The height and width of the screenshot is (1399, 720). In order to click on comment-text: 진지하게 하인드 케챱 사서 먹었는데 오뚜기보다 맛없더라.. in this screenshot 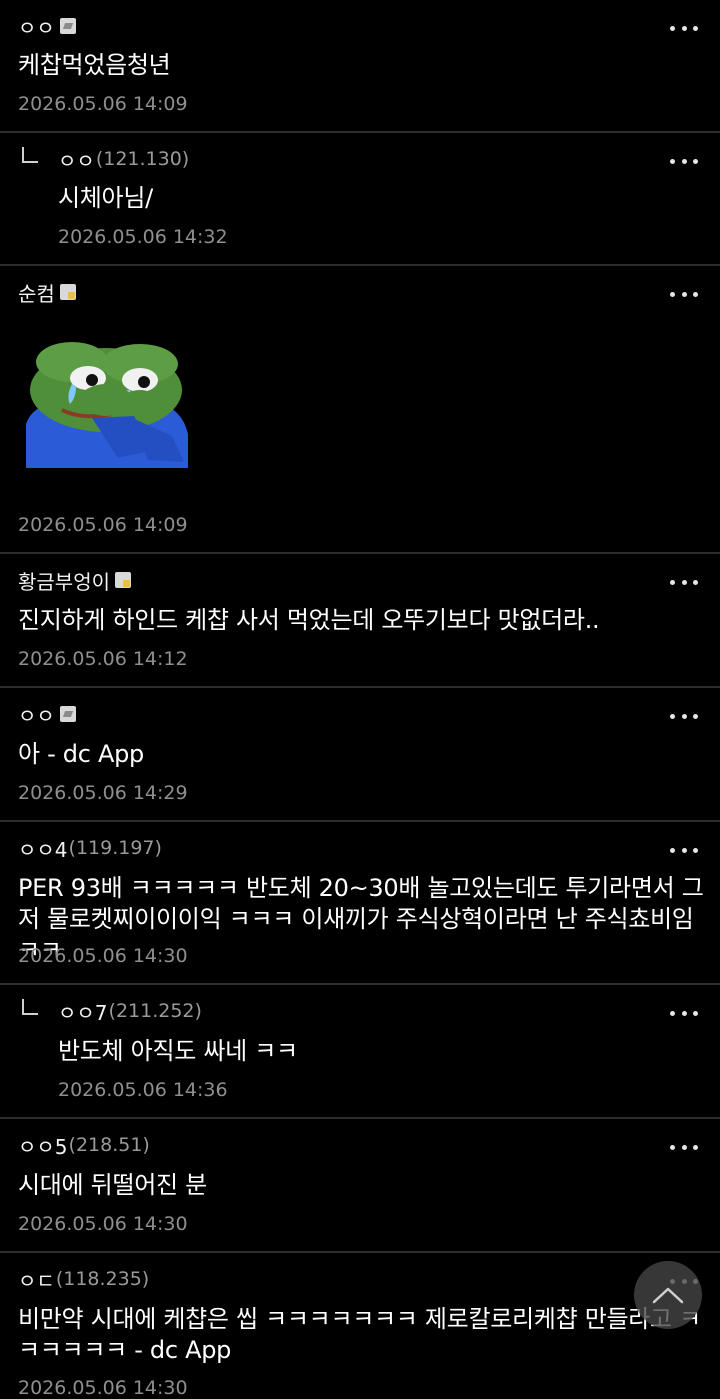, I will do `click(309, 620)`.